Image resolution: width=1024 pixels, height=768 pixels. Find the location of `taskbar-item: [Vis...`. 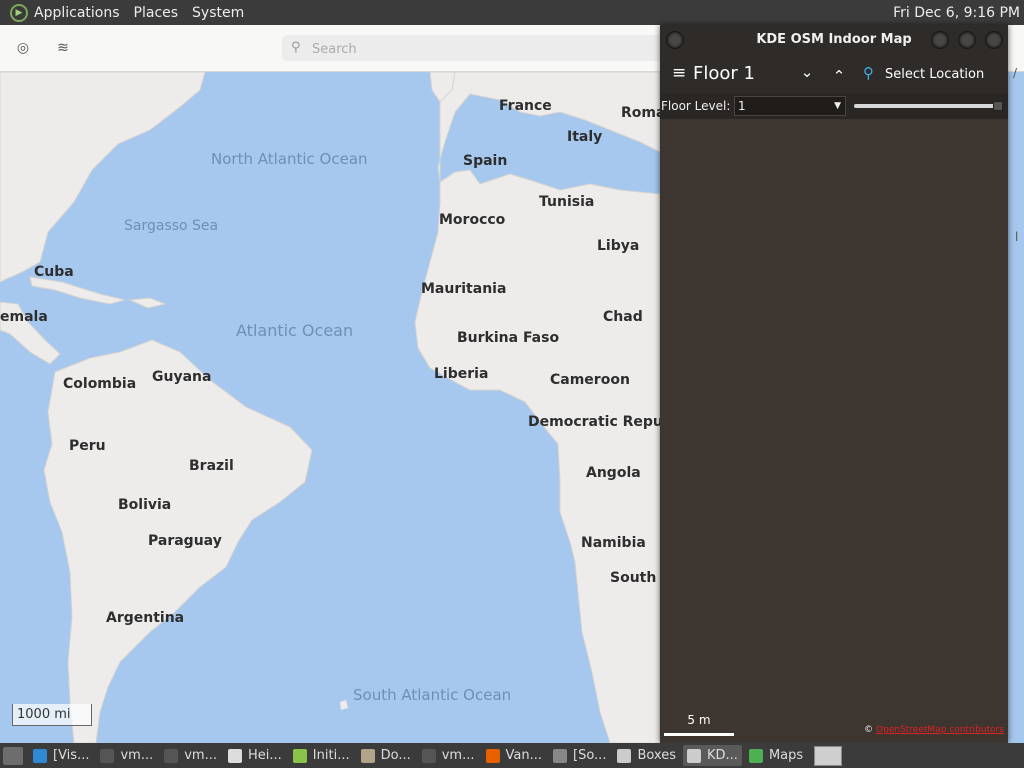

taskbar-item: [Vis... is located at coordinates (61, 755).